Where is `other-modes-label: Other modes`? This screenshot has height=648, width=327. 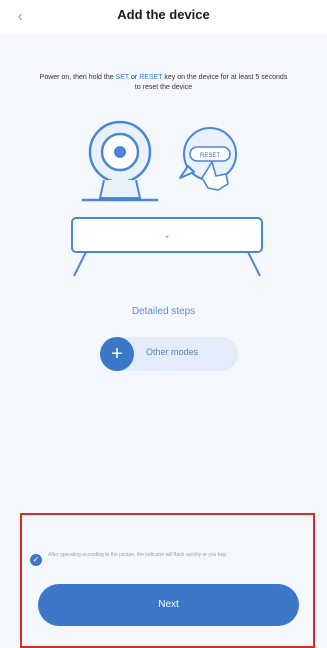
other-modes-label: Other modes is located at coordinates (172, 352).